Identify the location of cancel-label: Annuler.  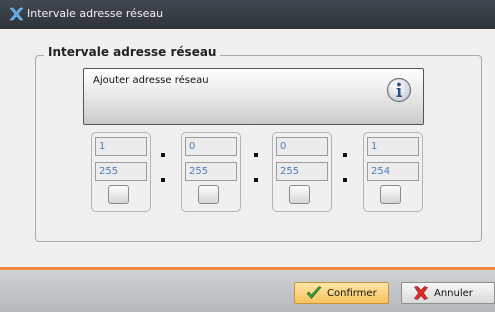
(453, 293).